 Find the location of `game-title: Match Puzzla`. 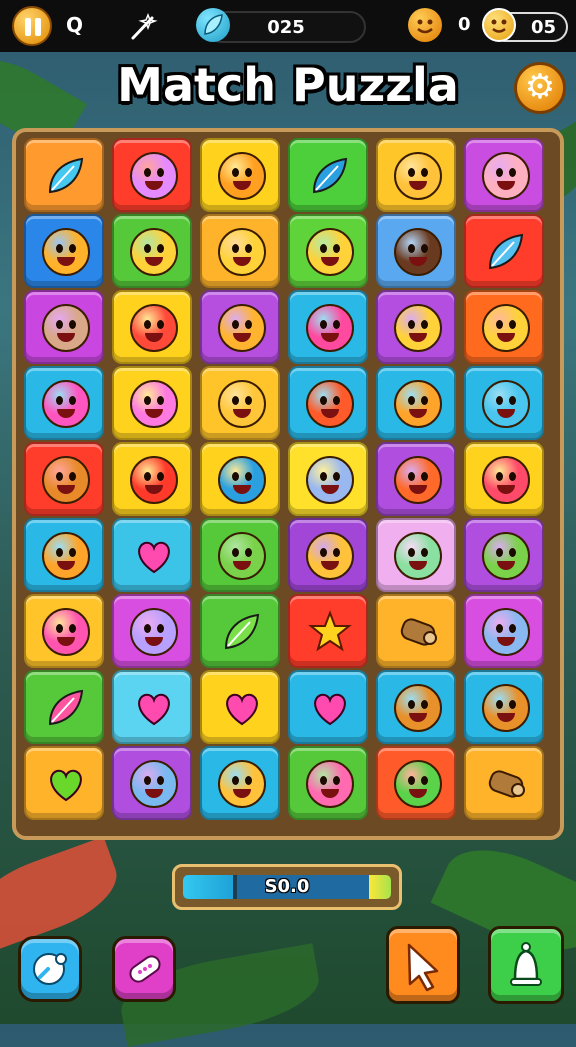

game-title: Match Puzzla is located at coordinates (288, 85).